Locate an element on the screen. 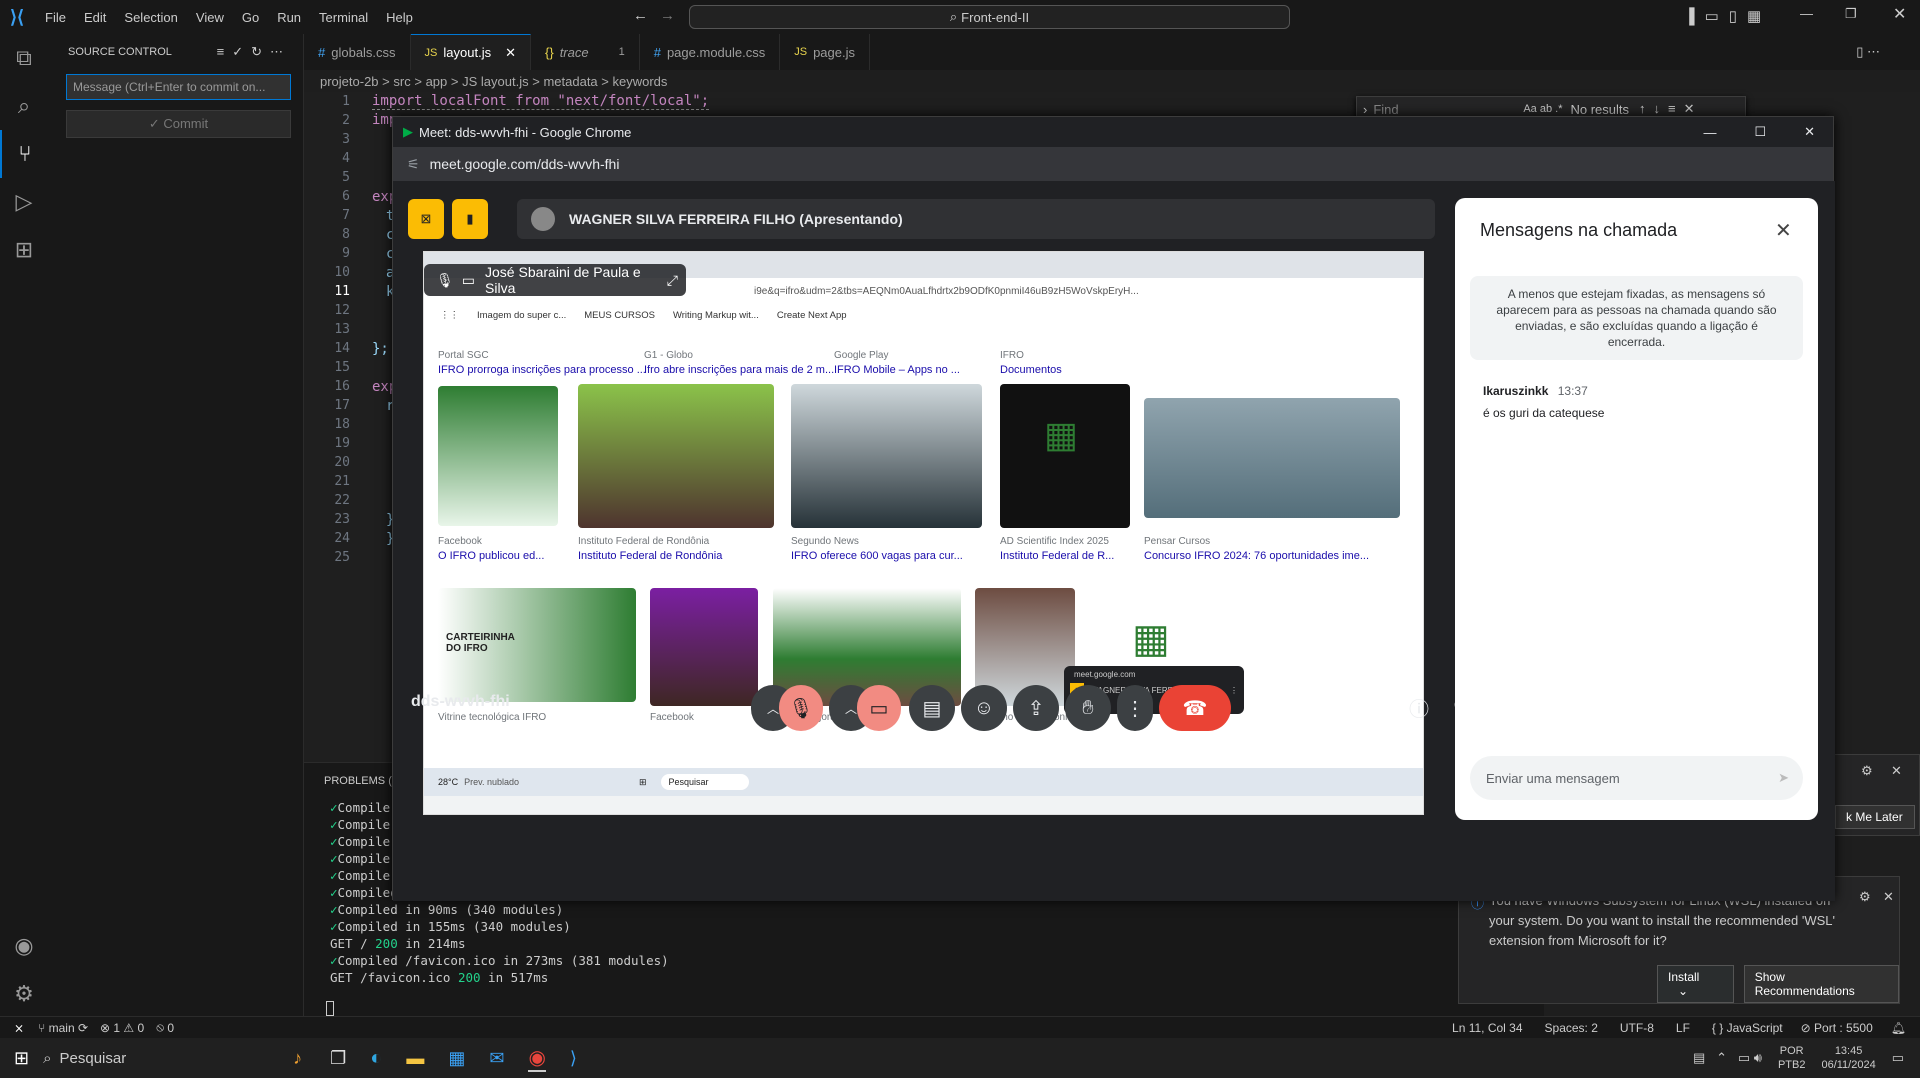 This screenshot has height=1078, width=1920. settings-gear-icon: ⚙ is located at coordinates (24, 994).